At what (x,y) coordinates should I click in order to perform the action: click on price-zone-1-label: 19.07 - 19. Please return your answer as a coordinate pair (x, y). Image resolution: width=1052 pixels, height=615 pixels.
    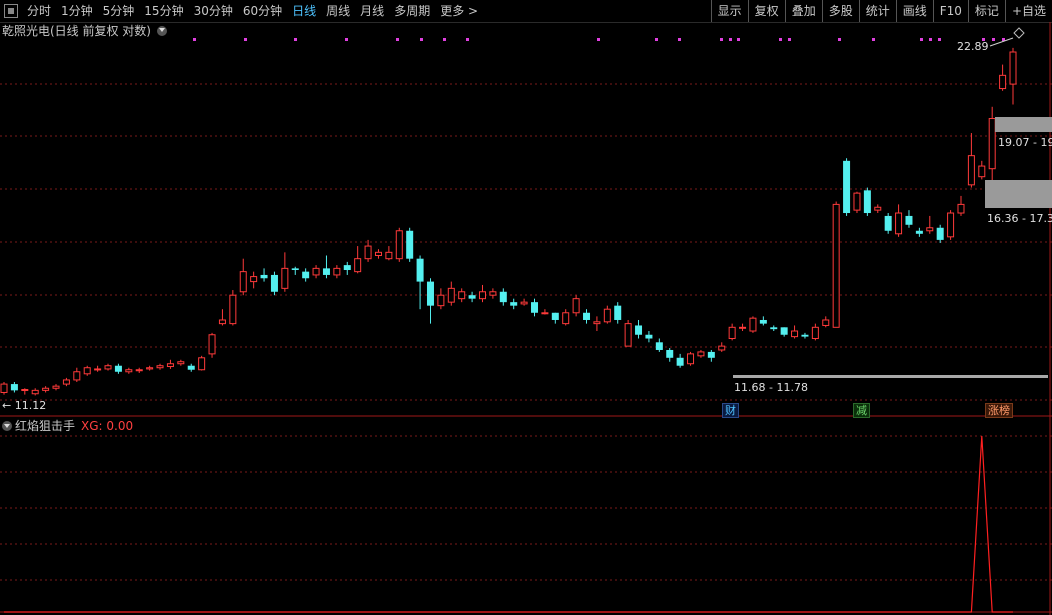
    Looking at the image, I should click on (1025, 142).